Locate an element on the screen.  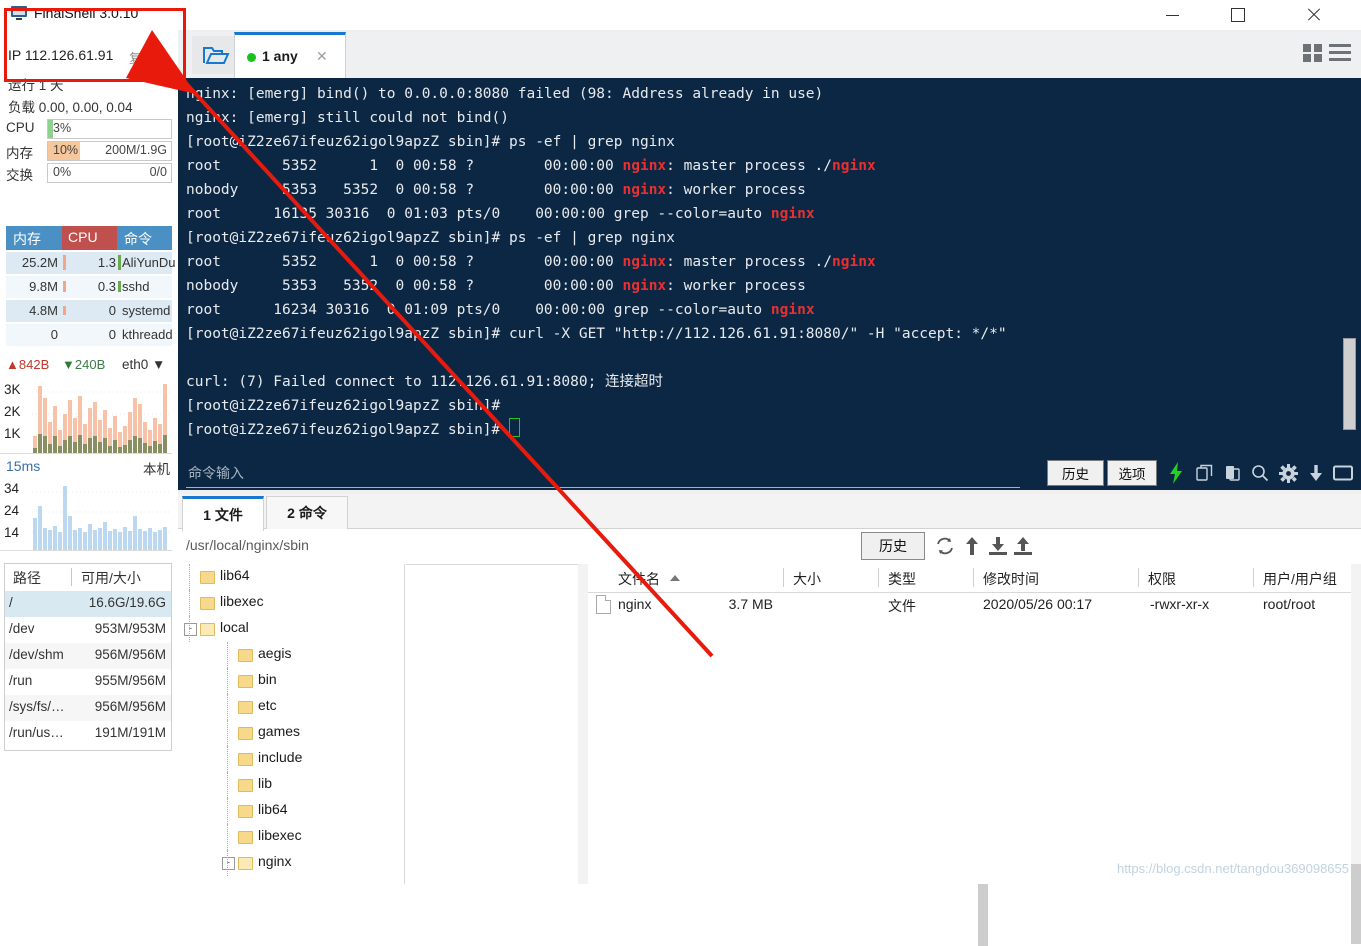
disk-size-header: 可用/大小 is located at coordinates (111, 578).